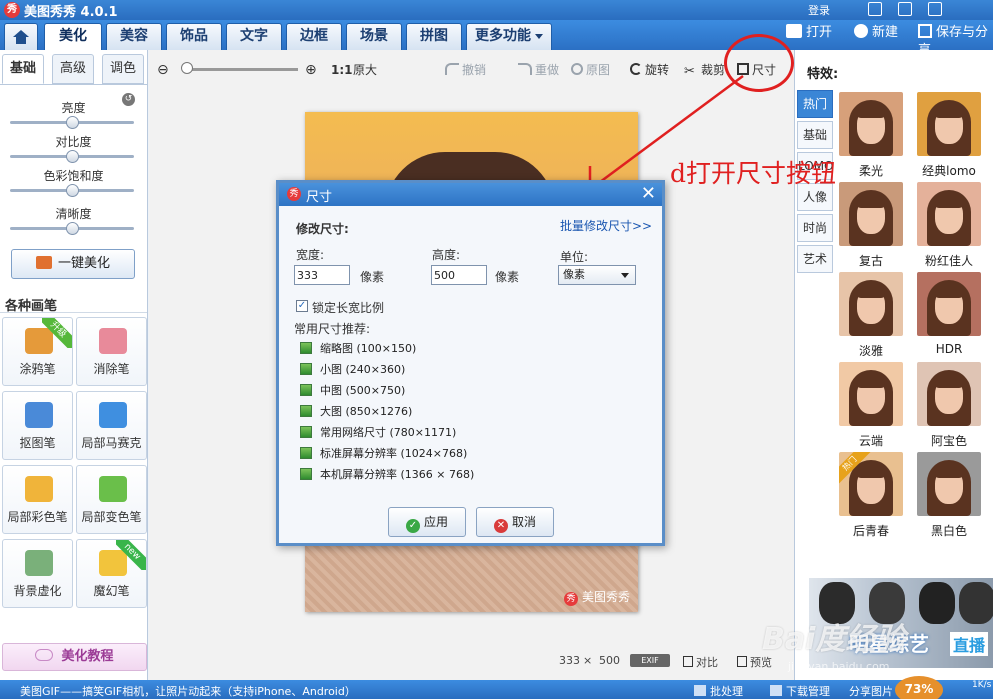 The height and width of the screenshot is (699, 993). What do you see at coordinates (254, 36) in the screenshot?
I see `tab-text: 文字` at bounding box center [254, 36].